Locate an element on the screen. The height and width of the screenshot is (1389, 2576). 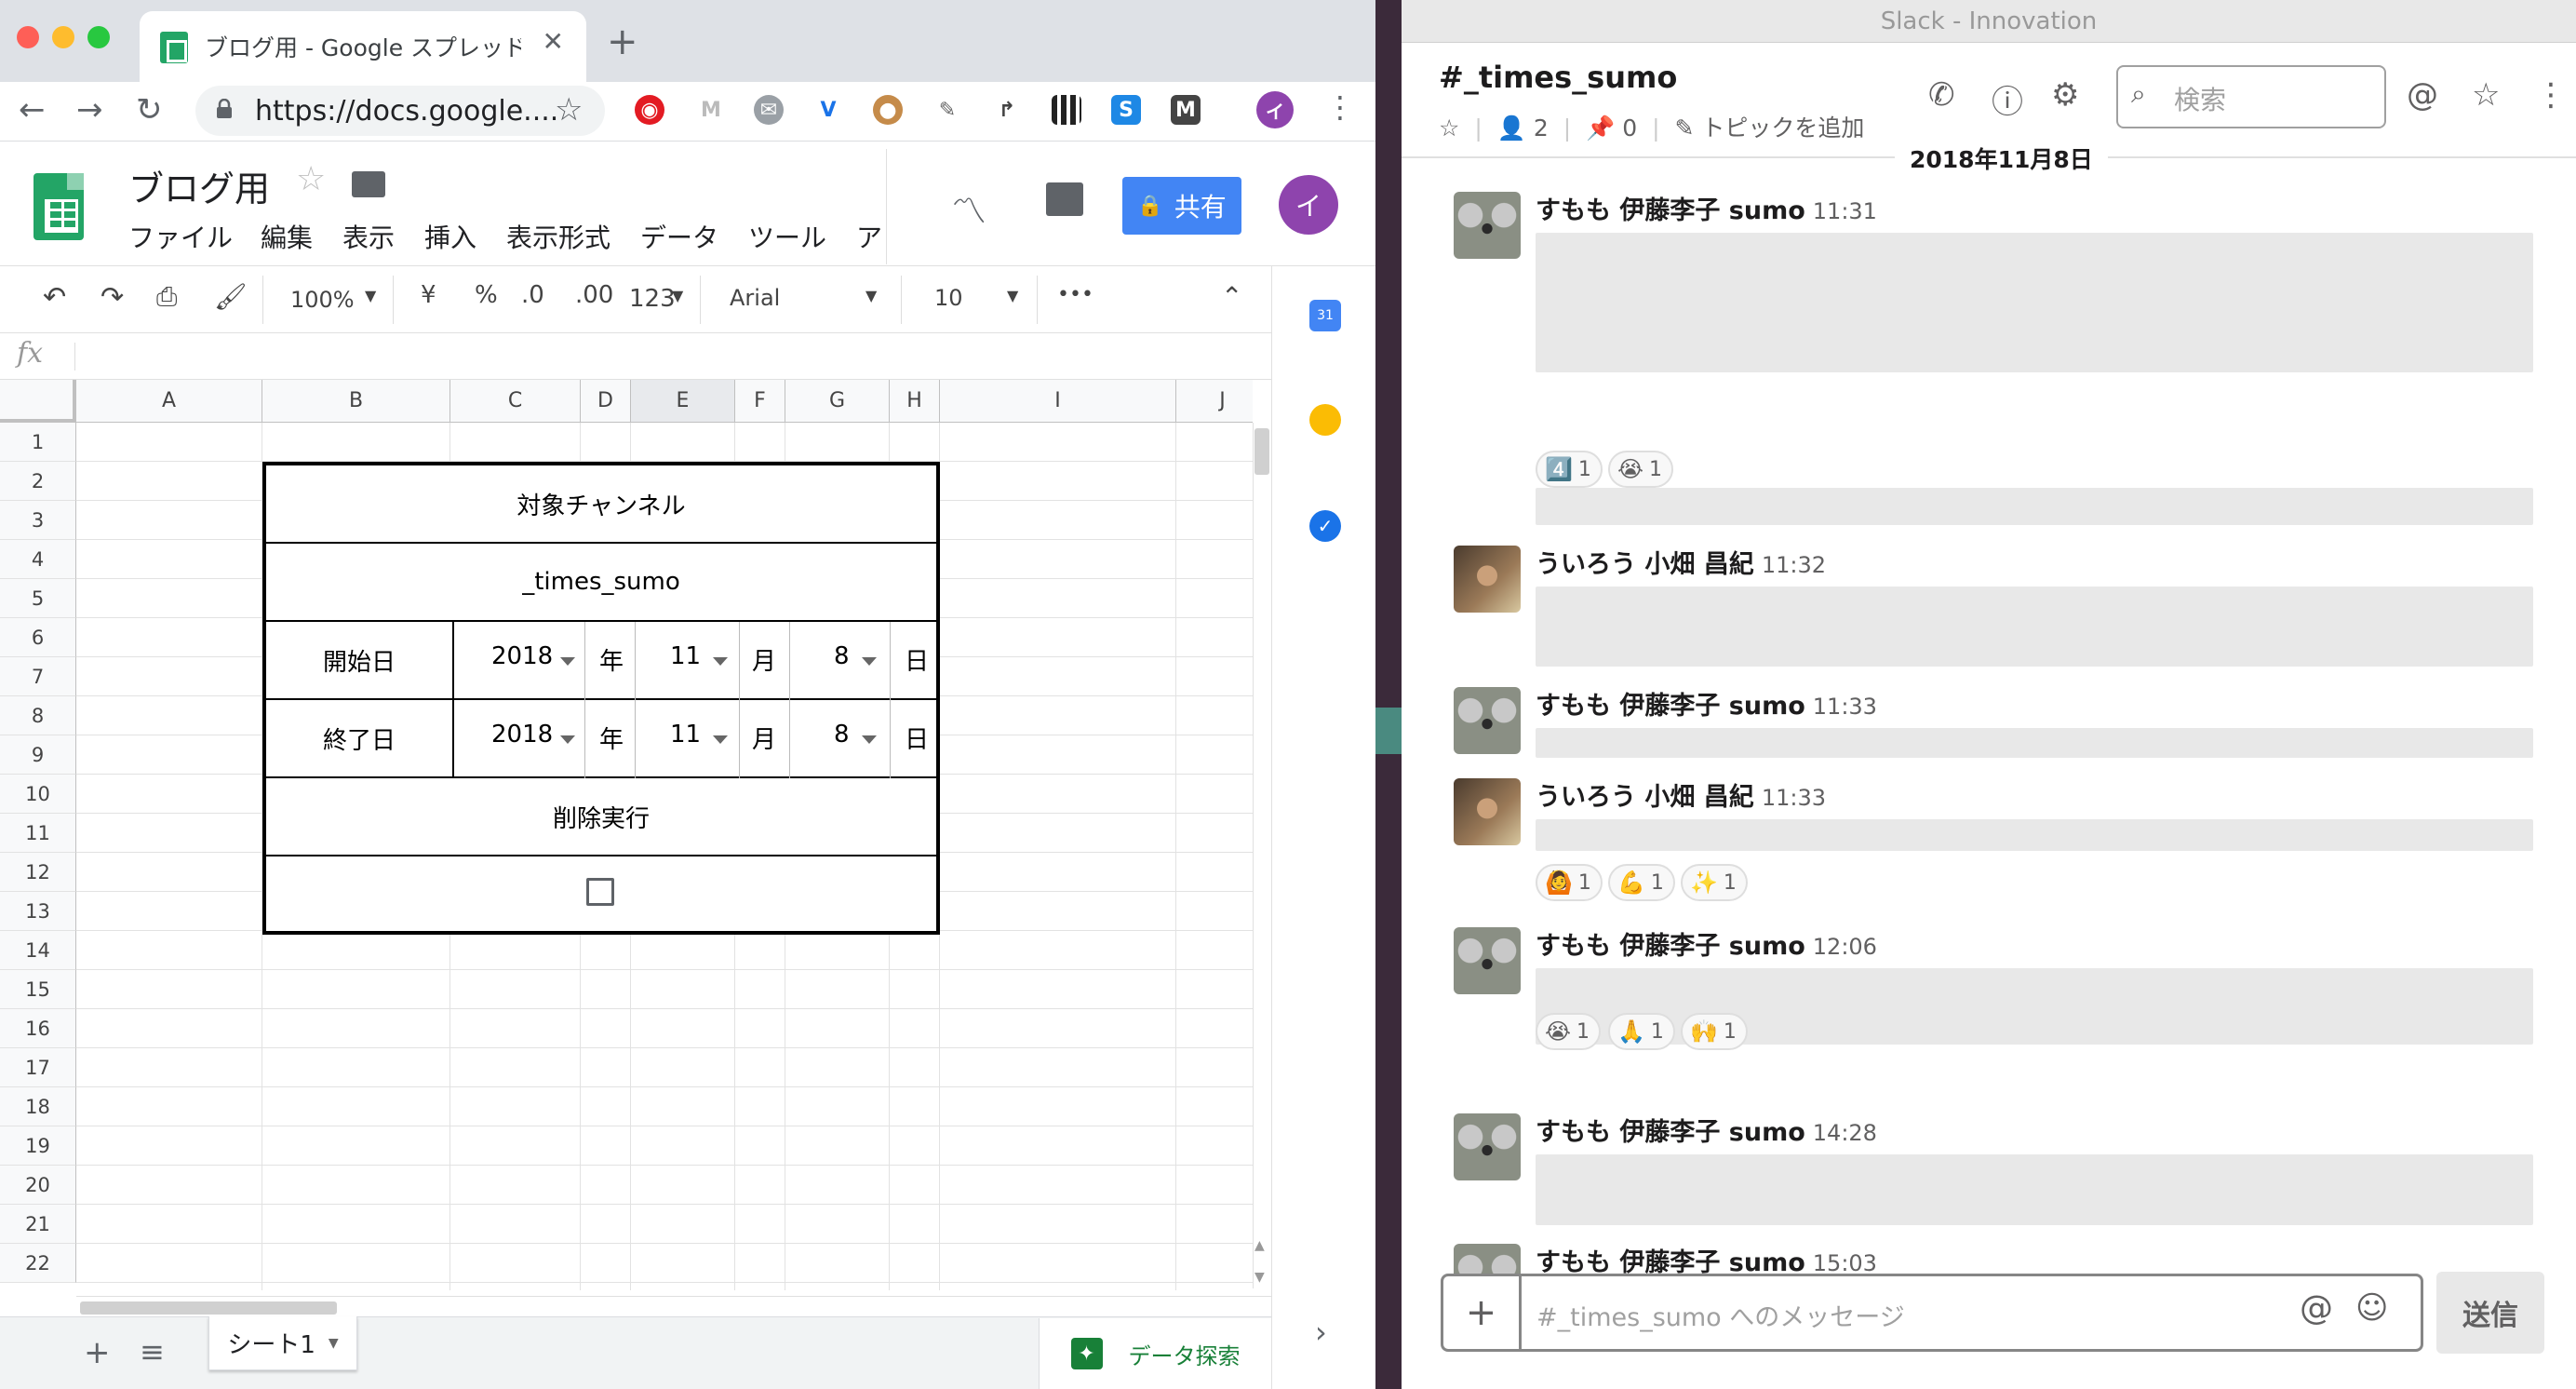
row-header-21: 21 is located at coordinates (38, 1224).